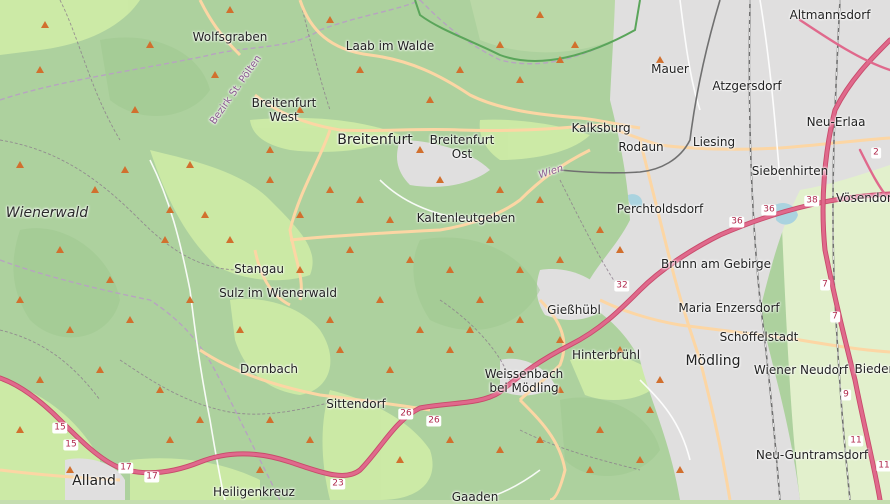  Describe the element at coordinates (846, 395) in the screenshot. I see `road-number-a2-9: 9` at that location.